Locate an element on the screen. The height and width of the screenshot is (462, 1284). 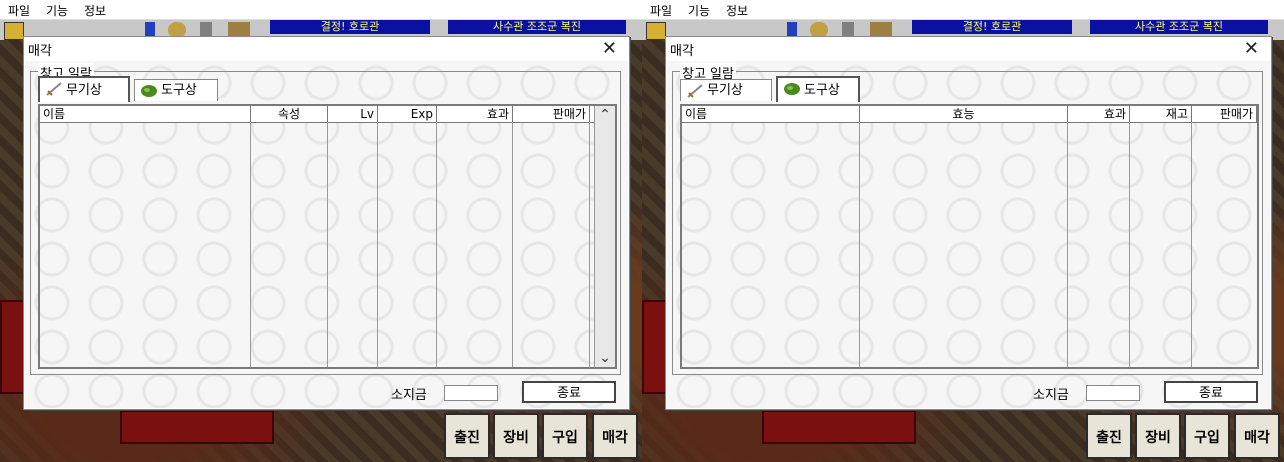
col-exp: Exp is located at coordinates (407, 114).